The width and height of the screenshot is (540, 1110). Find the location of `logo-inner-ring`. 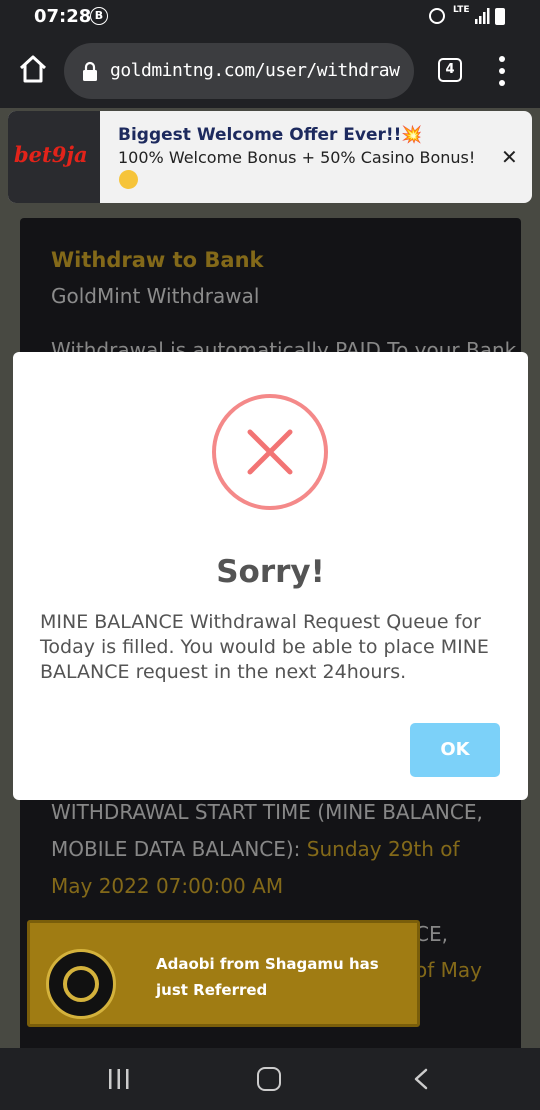

logo-inner-ring is located at coordinates (81, 984).